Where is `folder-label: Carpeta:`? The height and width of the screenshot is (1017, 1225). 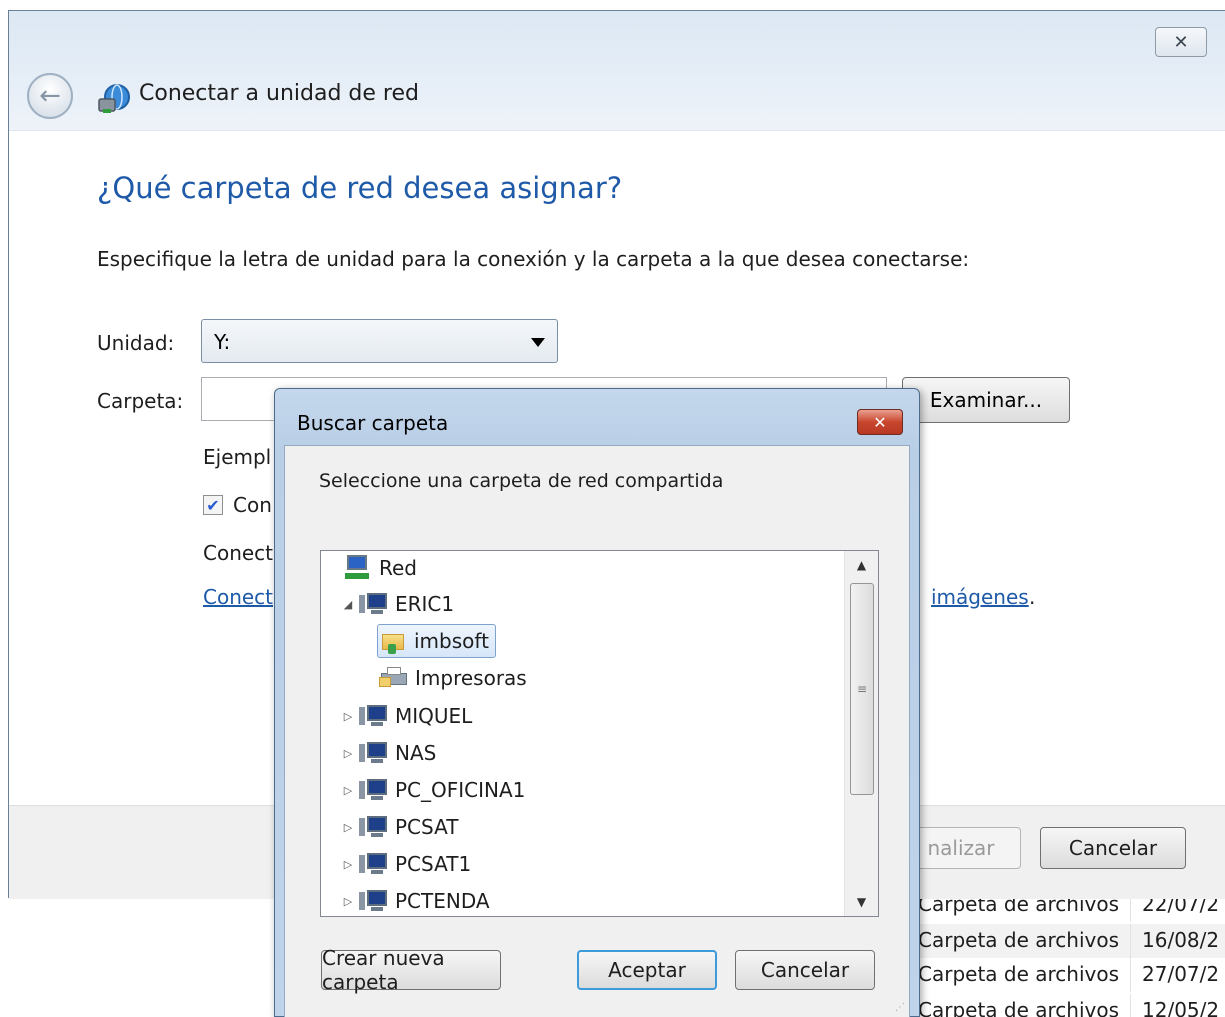 folder-label: Carpeta: is located at coordinates (140, 401).